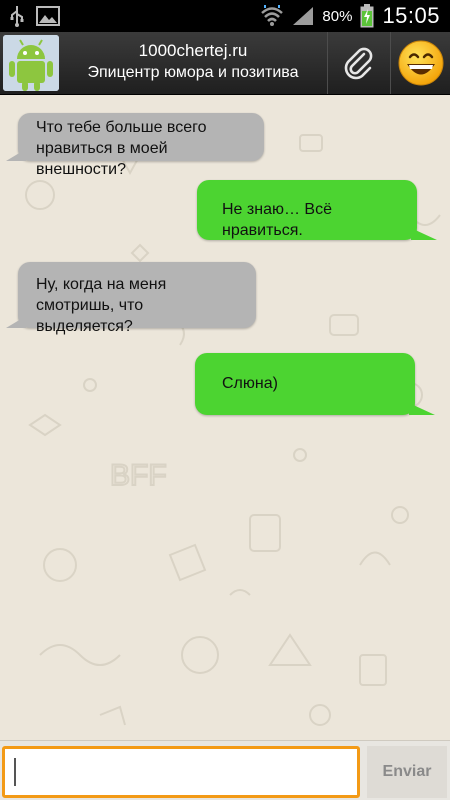 The width and height of the screenshot is (450, 800). Describe the element at coordinates (407, 772) in the screenshot. I see `send-button: Enviar` at that location.